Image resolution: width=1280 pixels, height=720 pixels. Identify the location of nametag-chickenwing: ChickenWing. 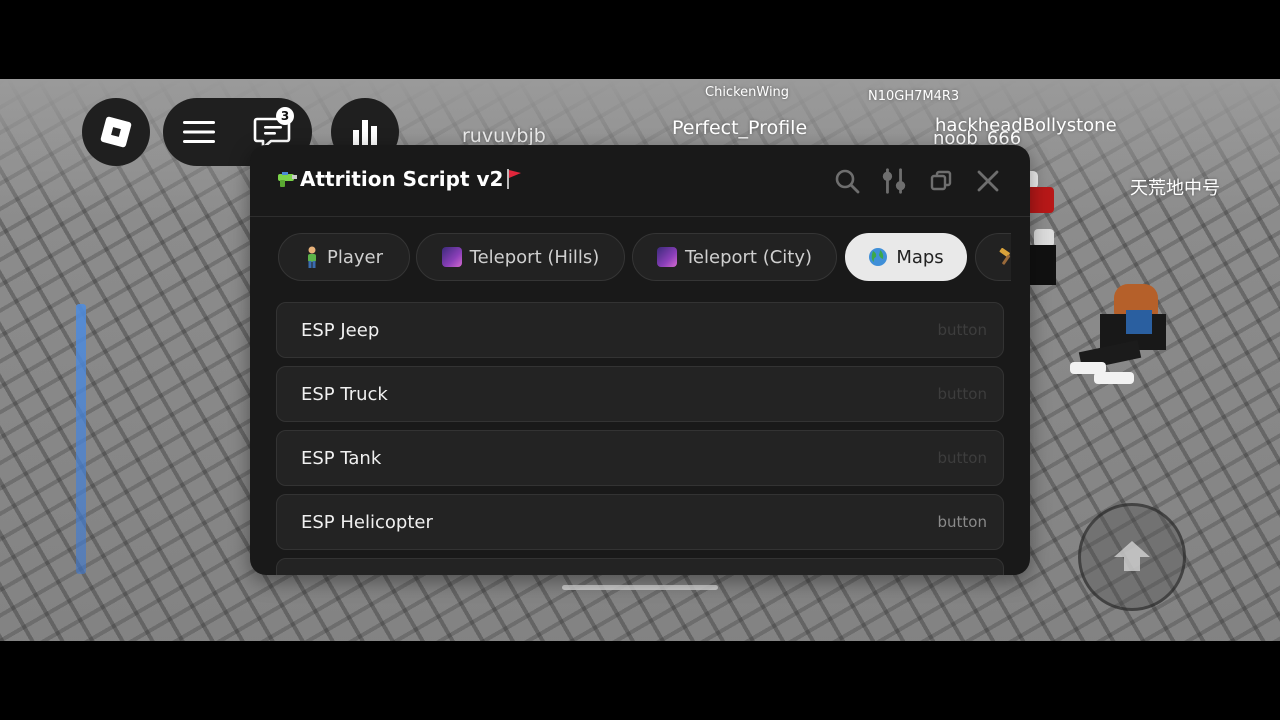
(747, 92).